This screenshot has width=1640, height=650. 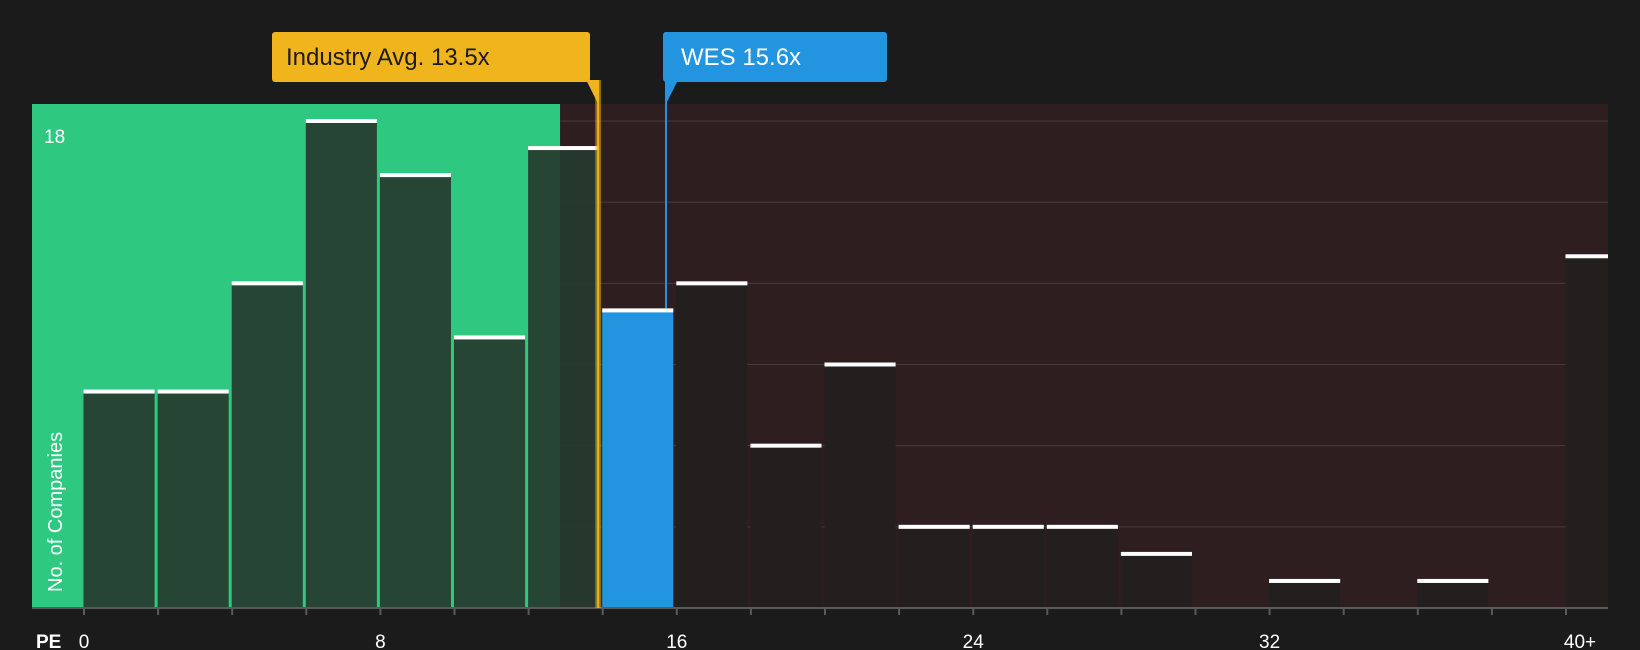 What do you see at coordinates (1580, 641) in the screenshot?
I see `x-tick-label: 40+` at bounding box center [1580, 641].